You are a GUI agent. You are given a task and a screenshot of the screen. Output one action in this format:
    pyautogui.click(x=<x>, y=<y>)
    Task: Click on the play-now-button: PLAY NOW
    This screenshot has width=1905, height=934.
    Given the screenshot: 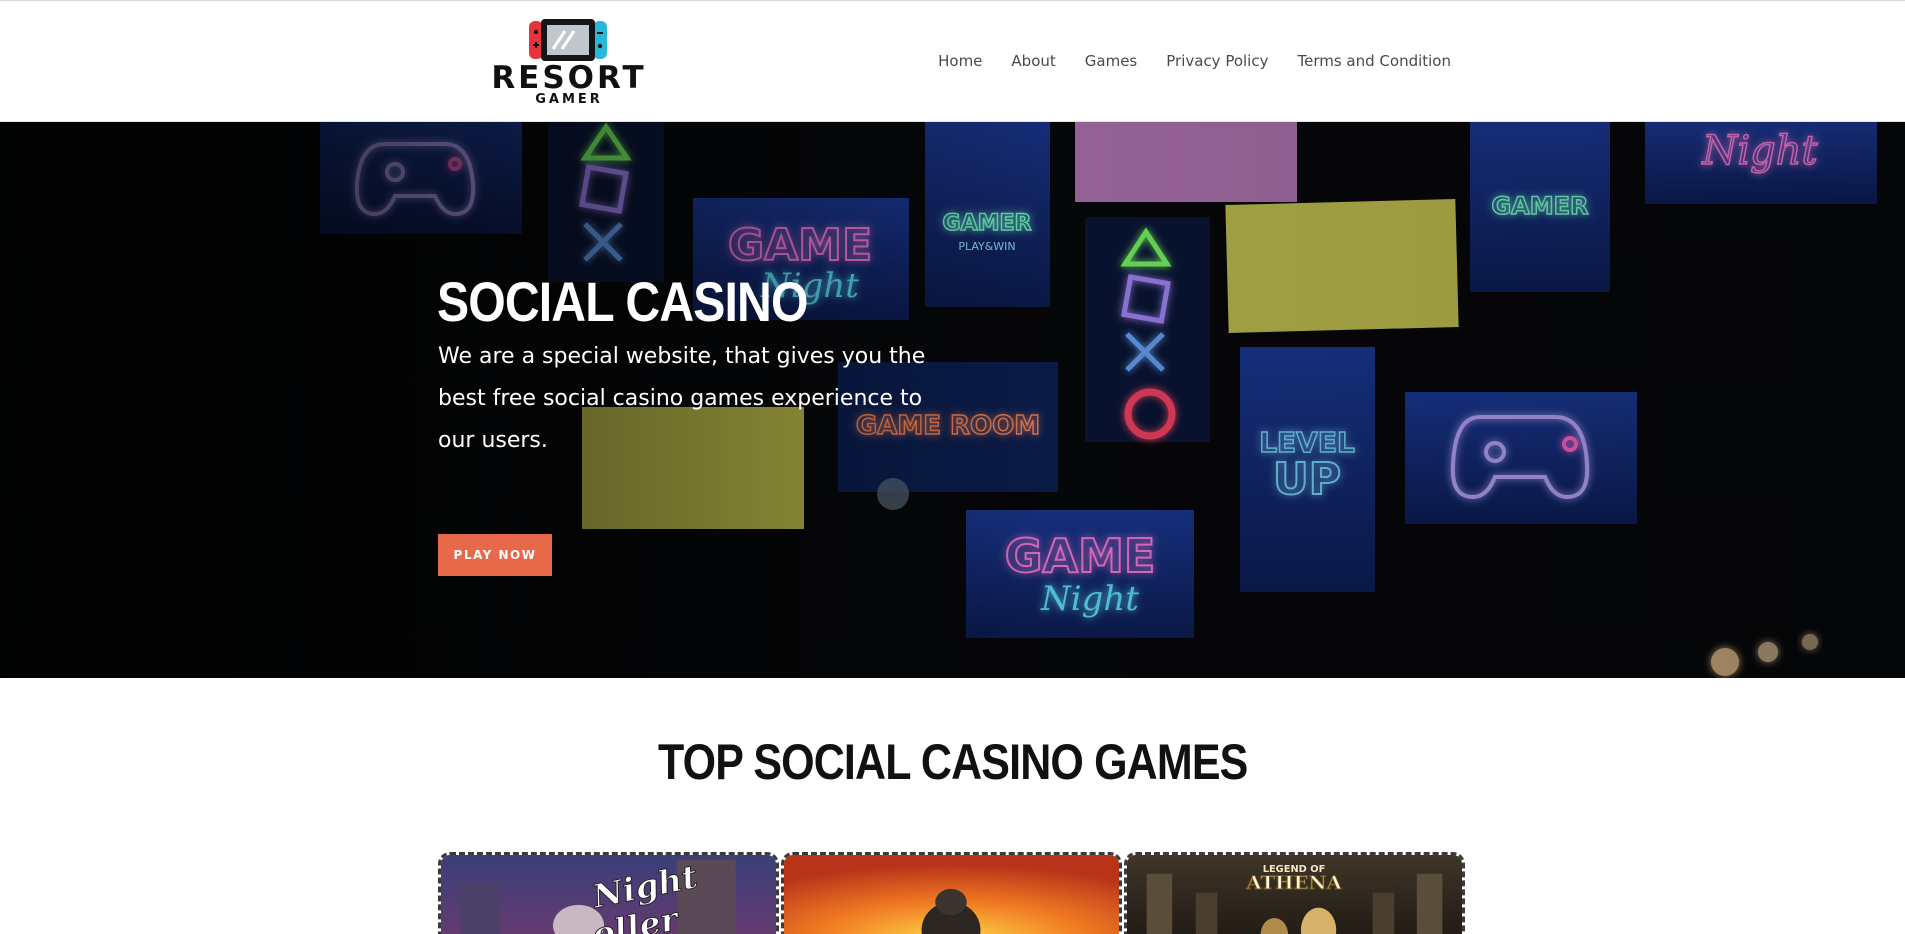 What is the action you would take?
    pyautogui.click(x=495, y=555)
    